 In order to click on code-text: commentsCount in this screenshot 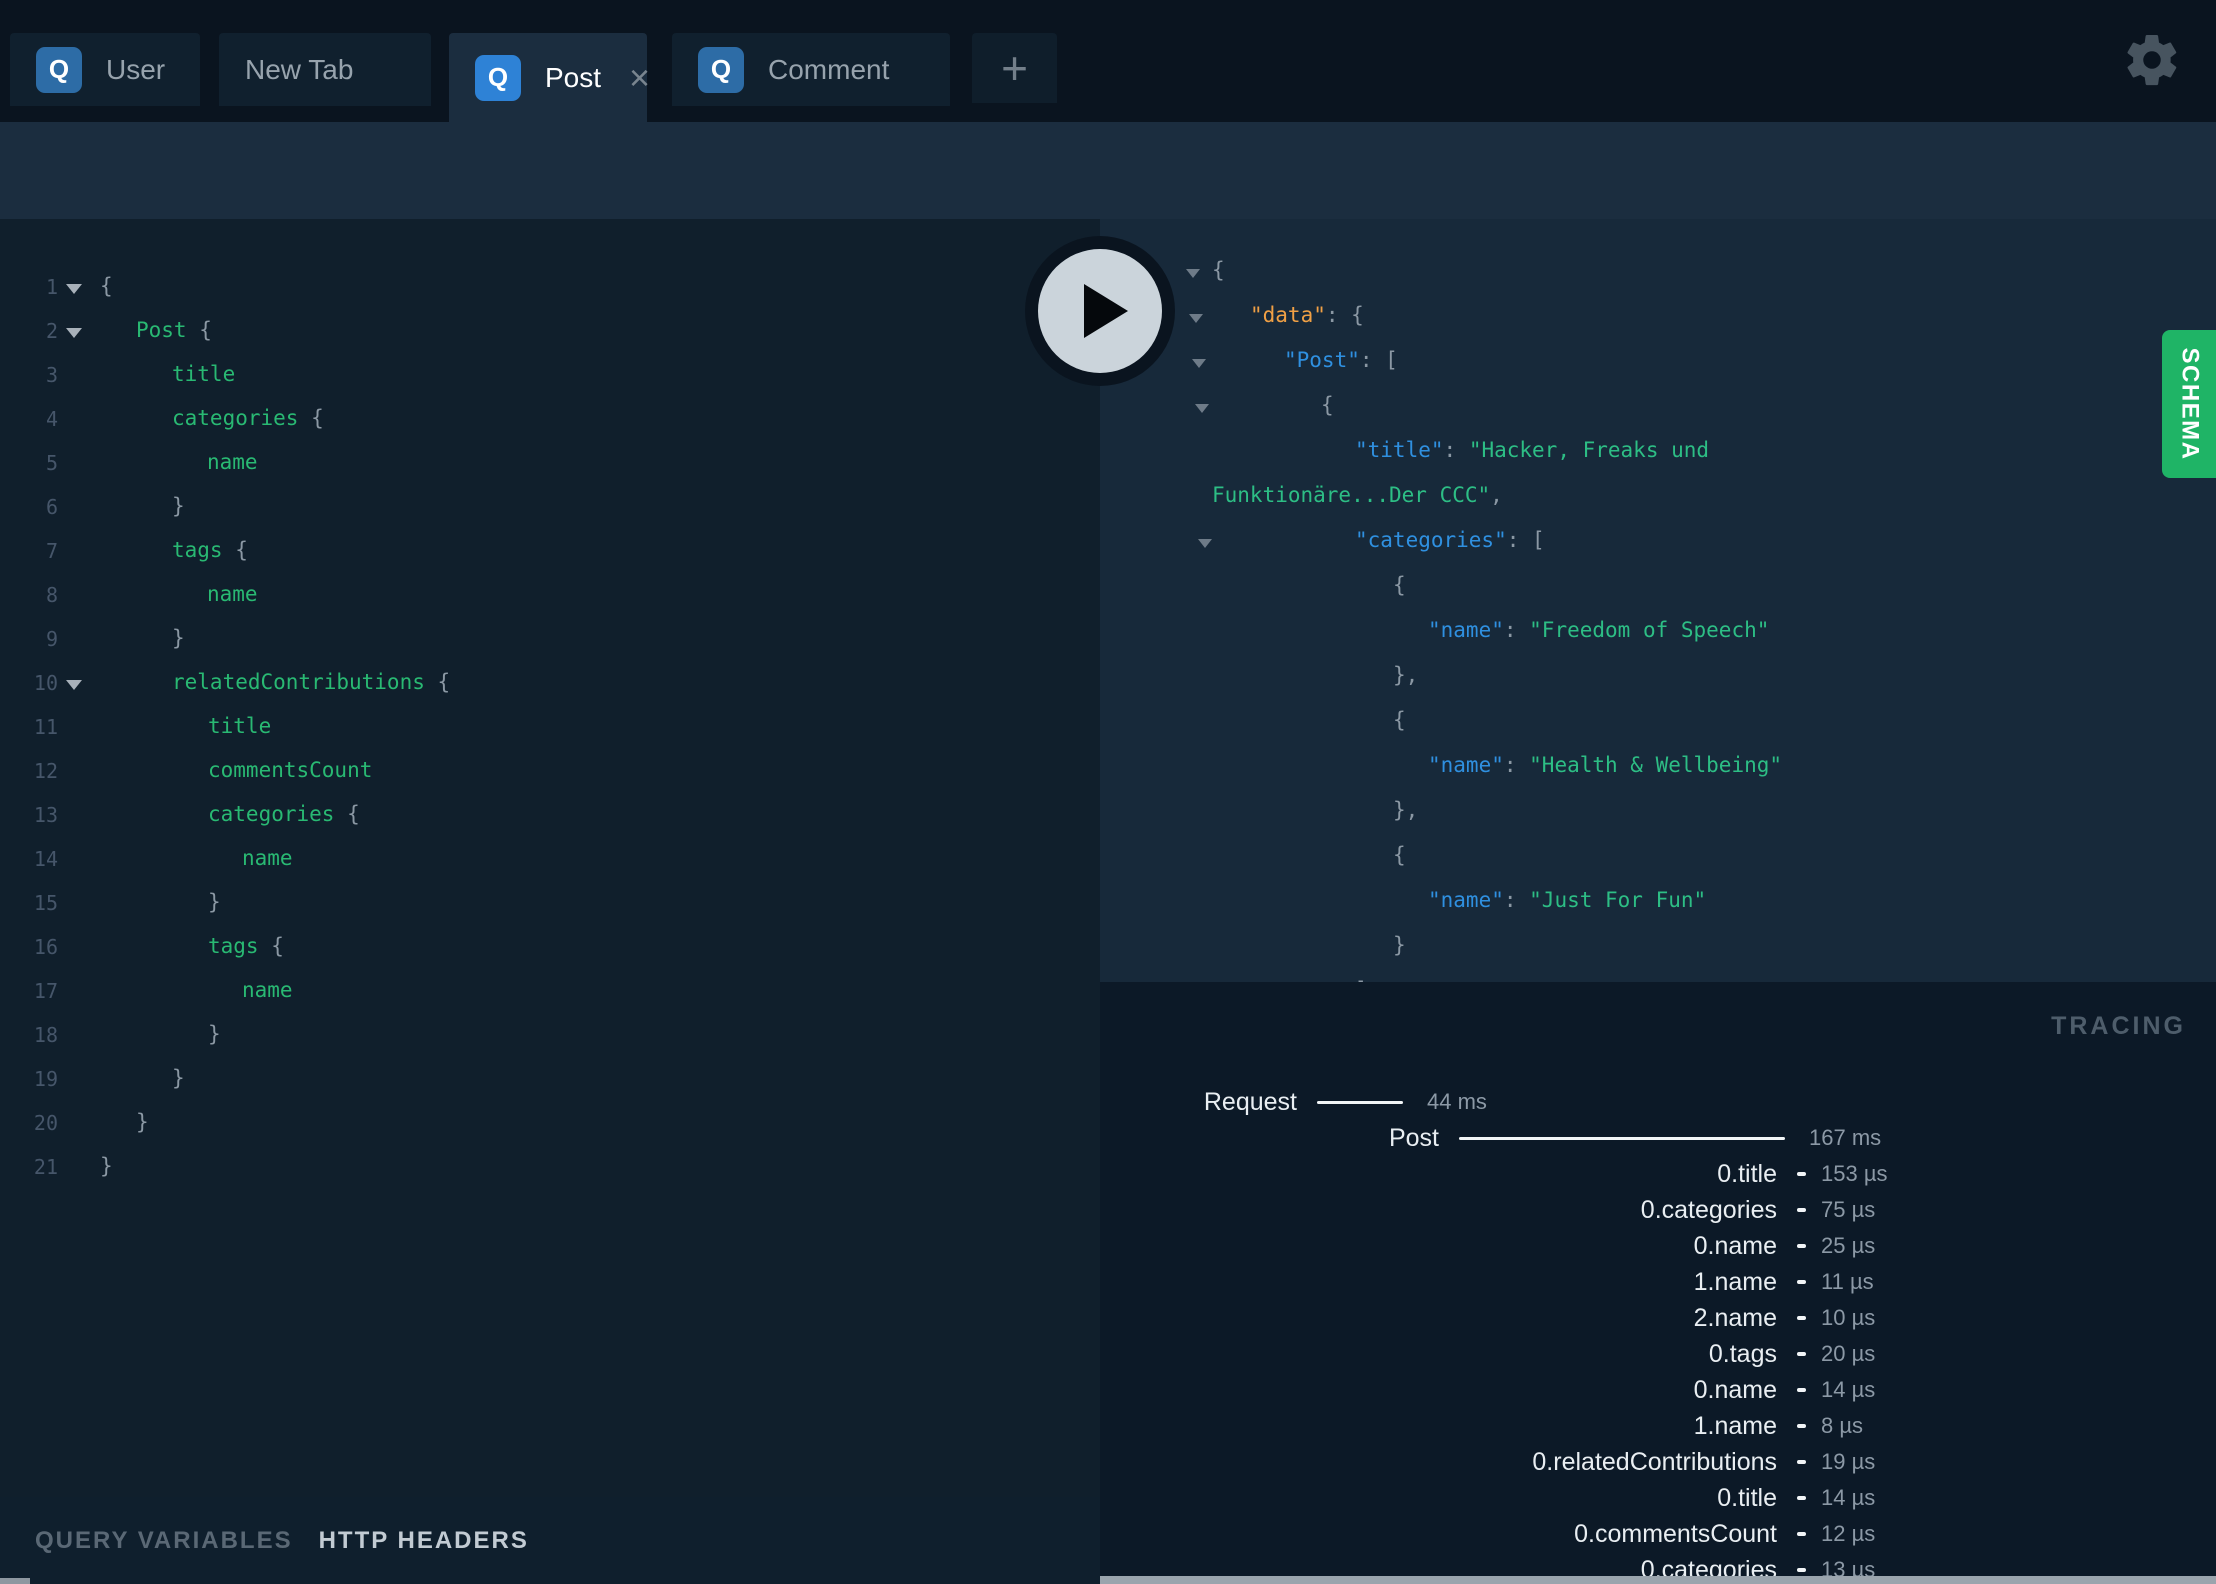, I will do `click(290, 770)`.